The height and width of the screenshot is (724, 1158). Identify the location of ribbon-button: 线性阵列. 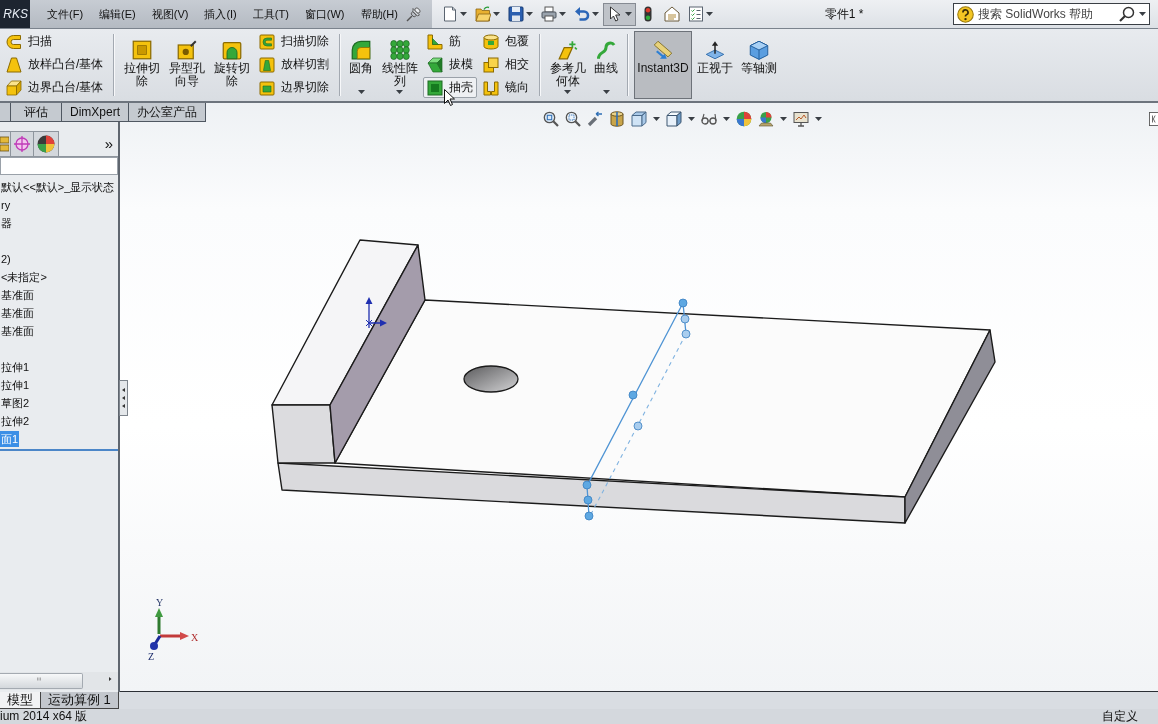
(400, 65).